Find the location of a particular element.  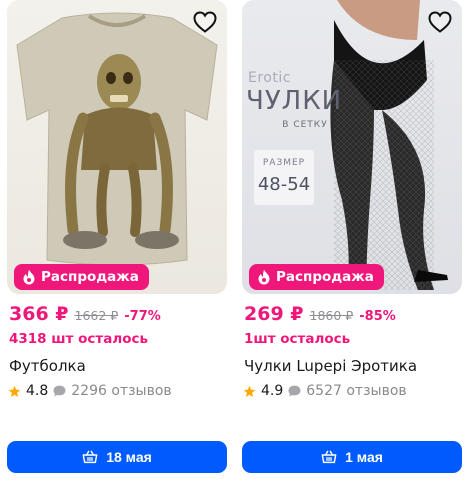

rating-value: 4.9 is located at coordinates (272, 391).